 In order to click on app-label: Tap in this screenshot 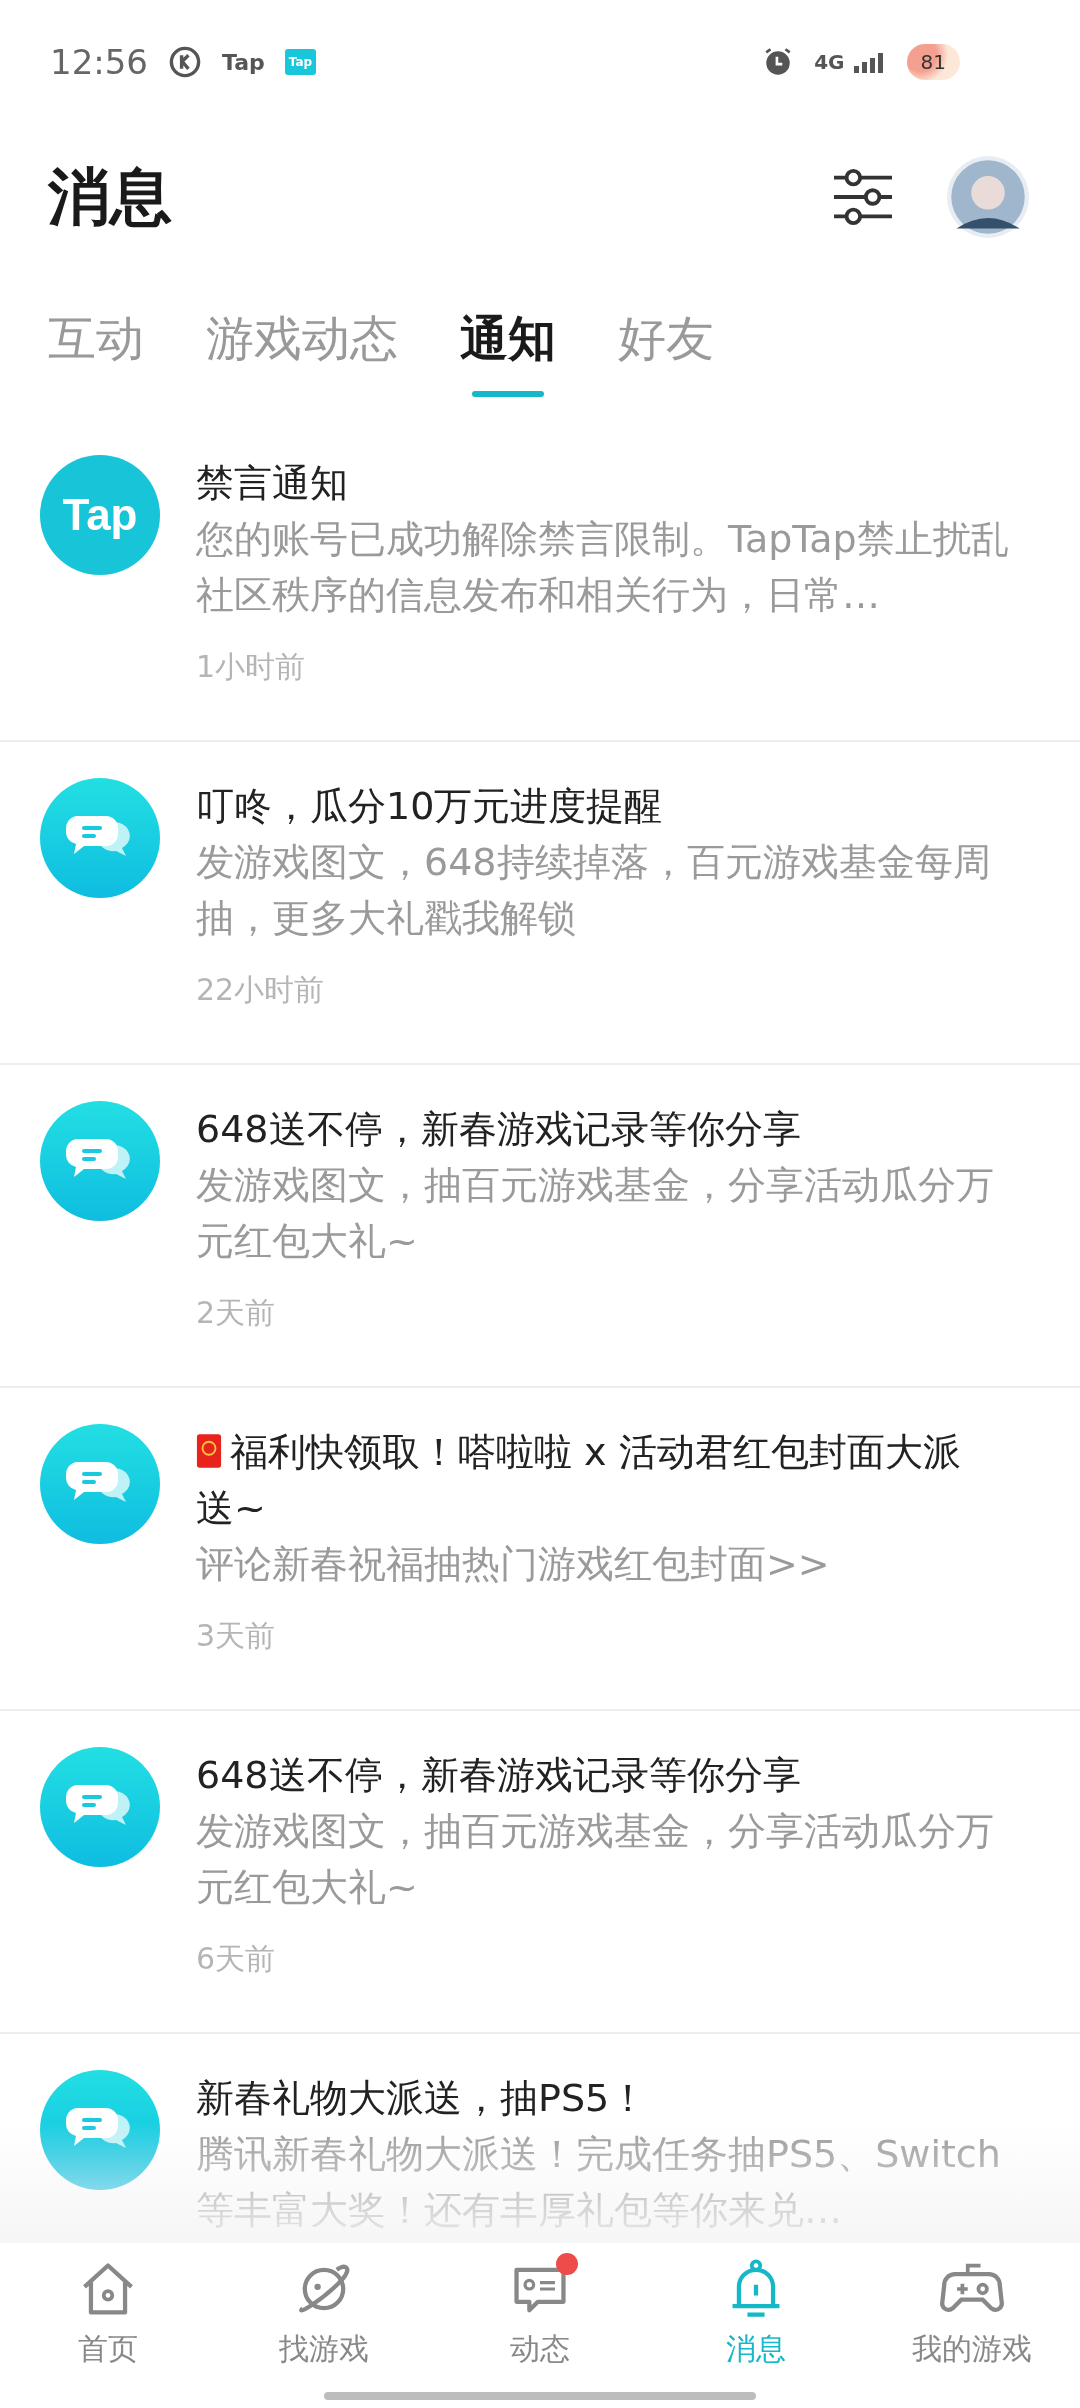, I will do `click(243, 62)`.